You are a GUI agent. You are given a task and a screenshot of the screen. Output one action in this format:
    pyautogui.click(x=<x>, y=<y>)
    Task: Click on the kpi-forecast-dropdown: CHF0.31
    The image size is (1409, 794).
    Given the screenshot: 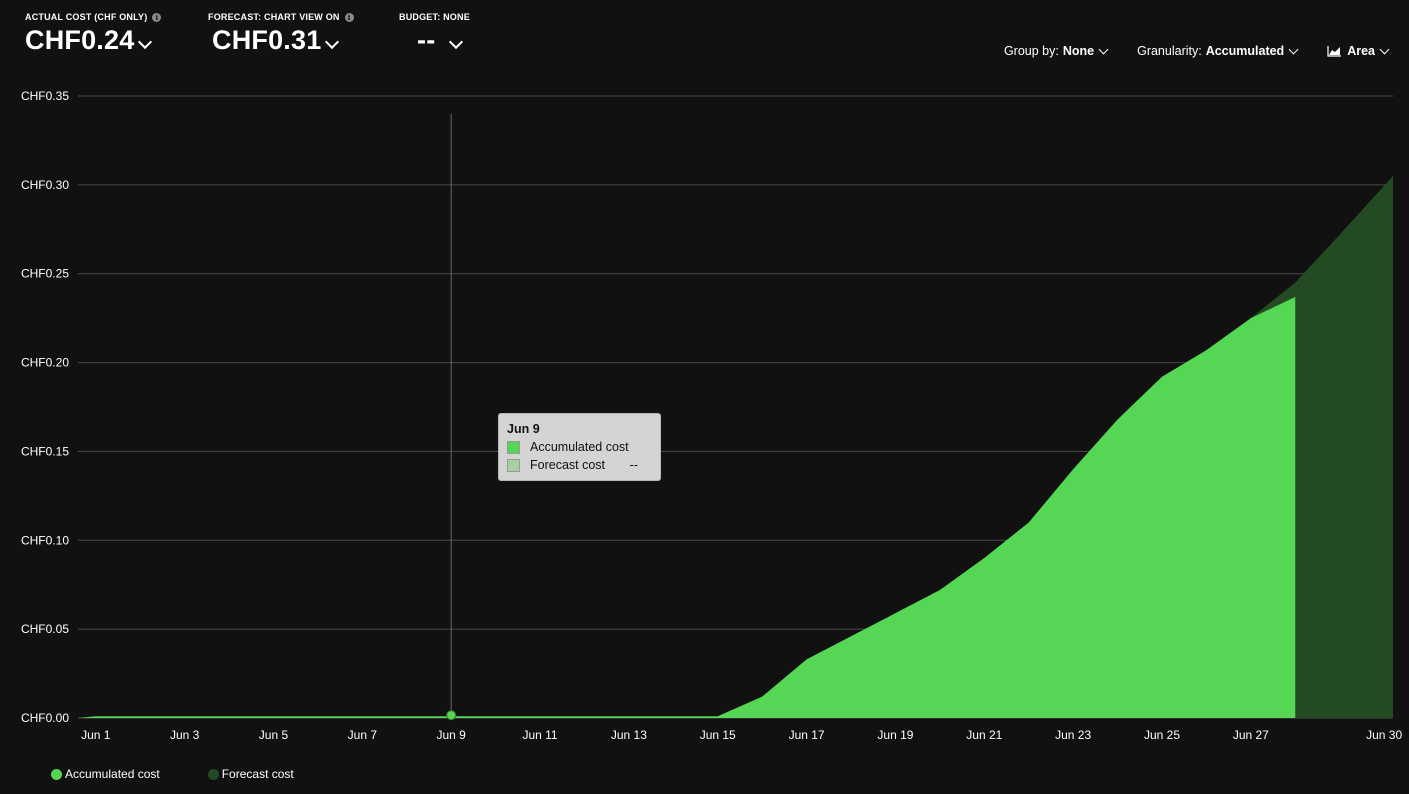 What is the action you would take?
    pyautogui.click(x=281, y=40)
    